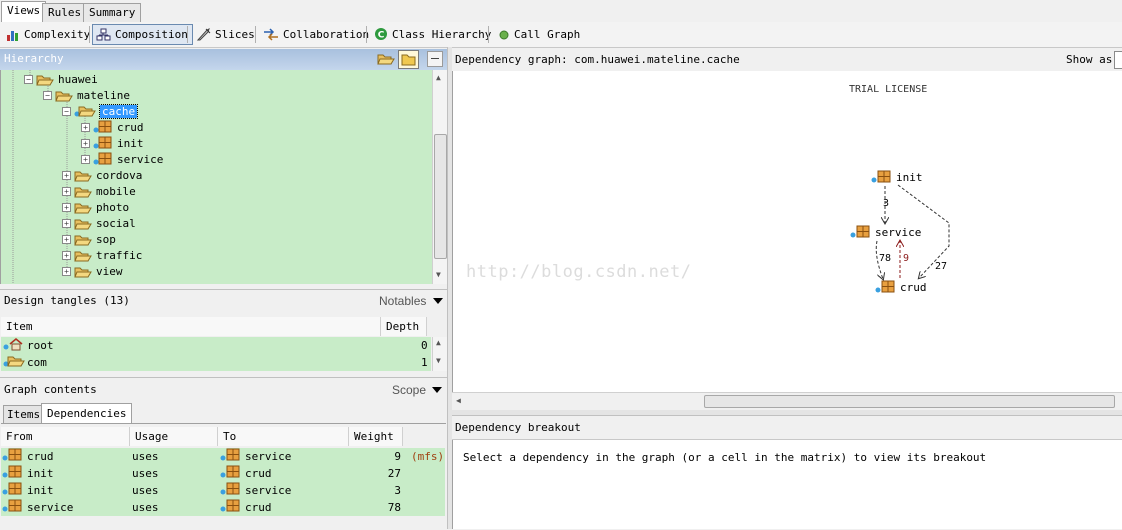  Describe the element at coordinates (435, 59) in the screenshot. I see `collapse-panel-button` at that location.